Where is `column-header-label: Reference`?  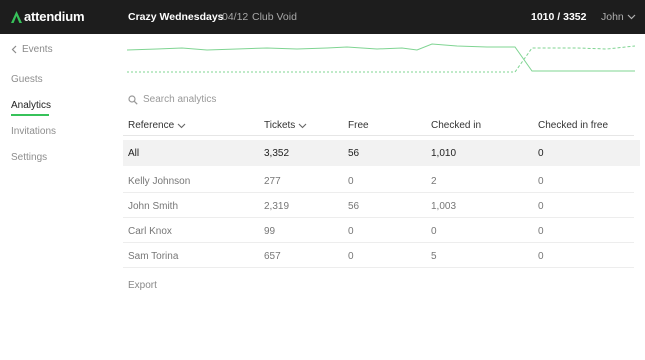 column-header-label: Reference is located at coordinates (151, 125).